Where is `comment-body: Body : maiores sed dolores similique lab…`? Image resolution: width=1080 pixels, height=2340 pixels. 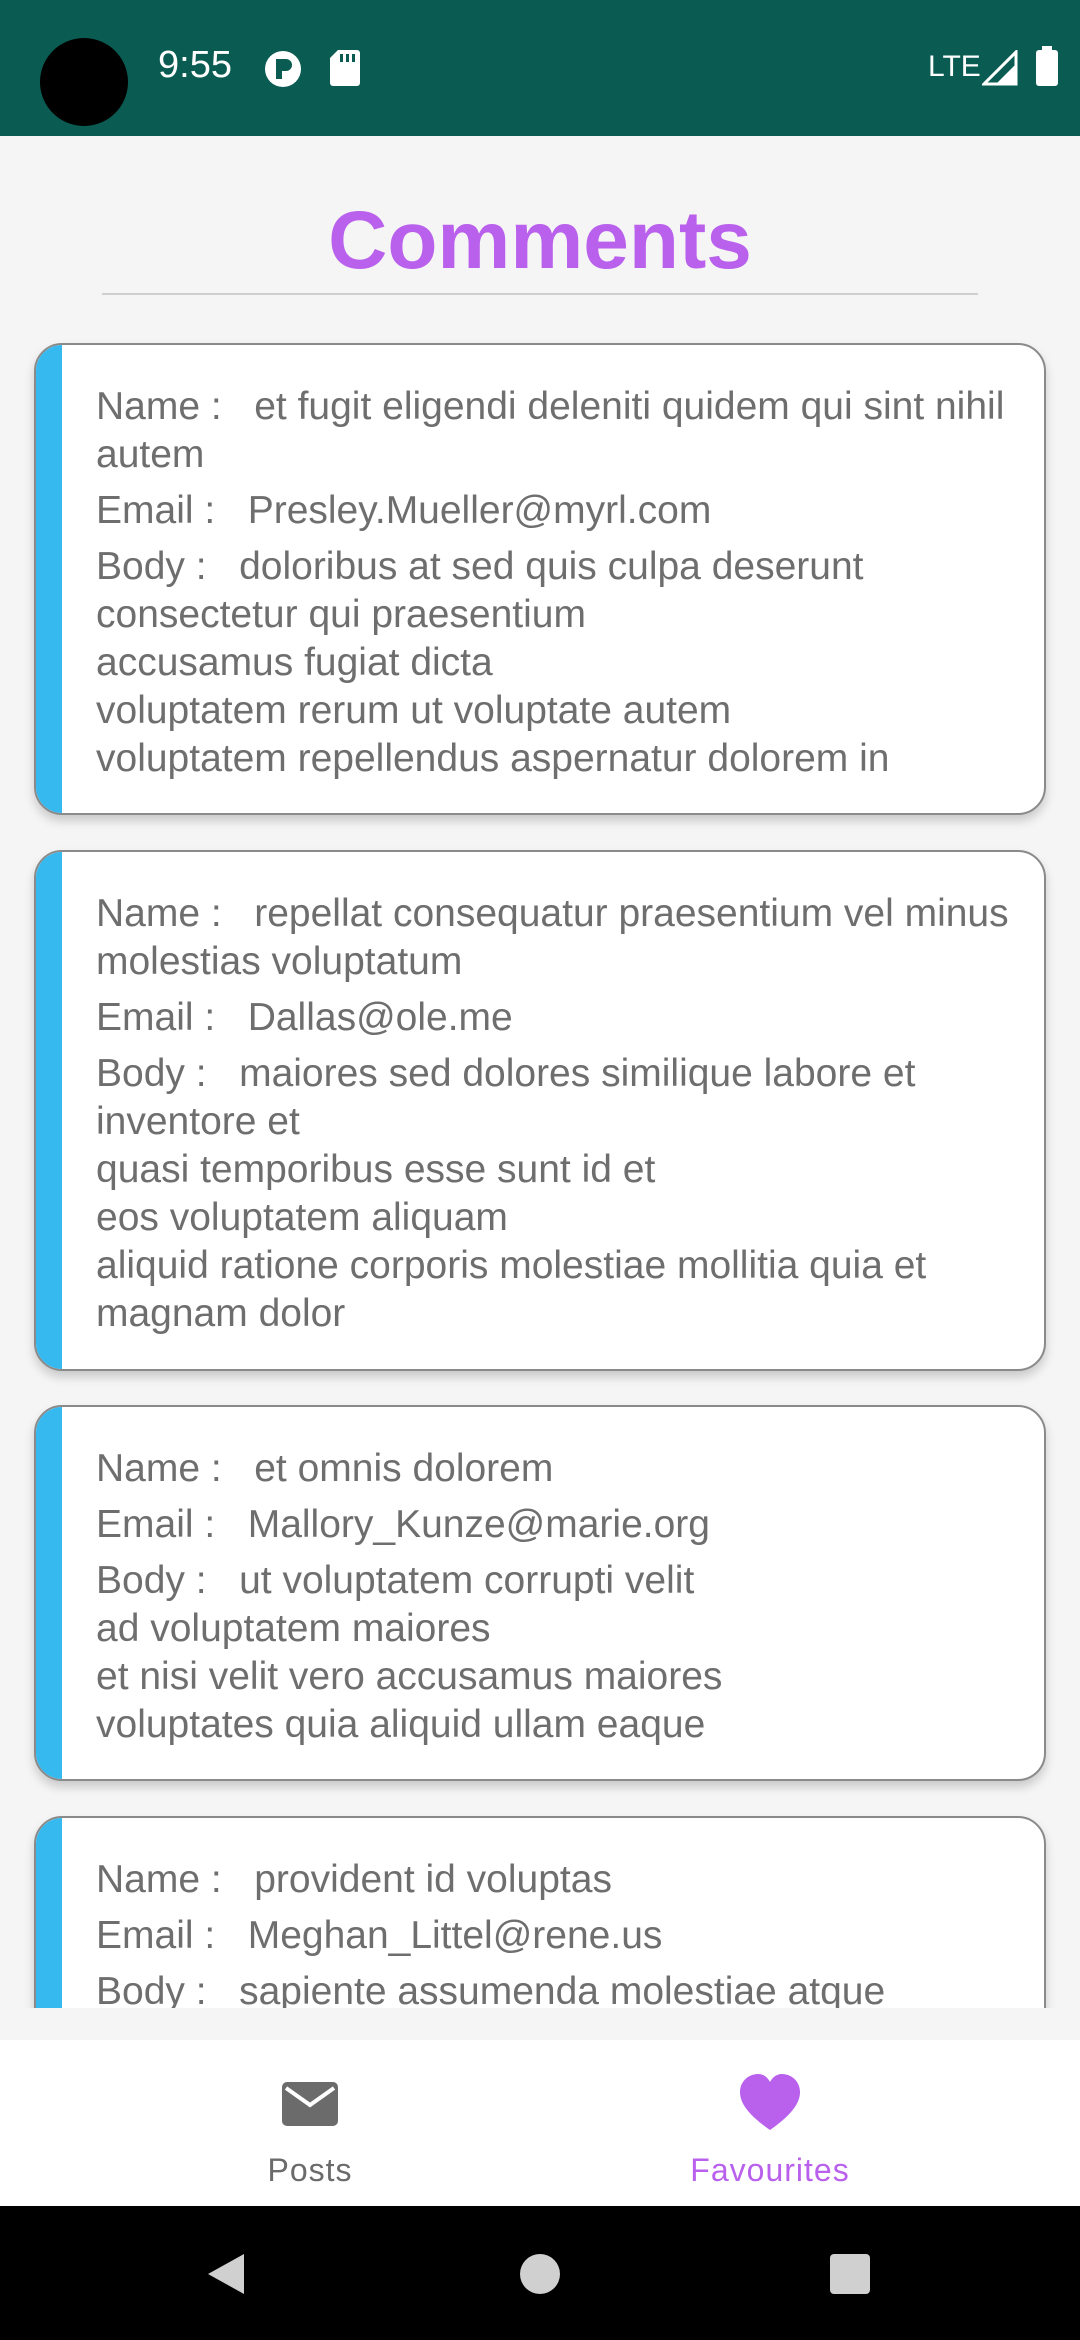 comment-body: Body : maiores sed dolores similique lab… is located at coordinates (511, 1193).